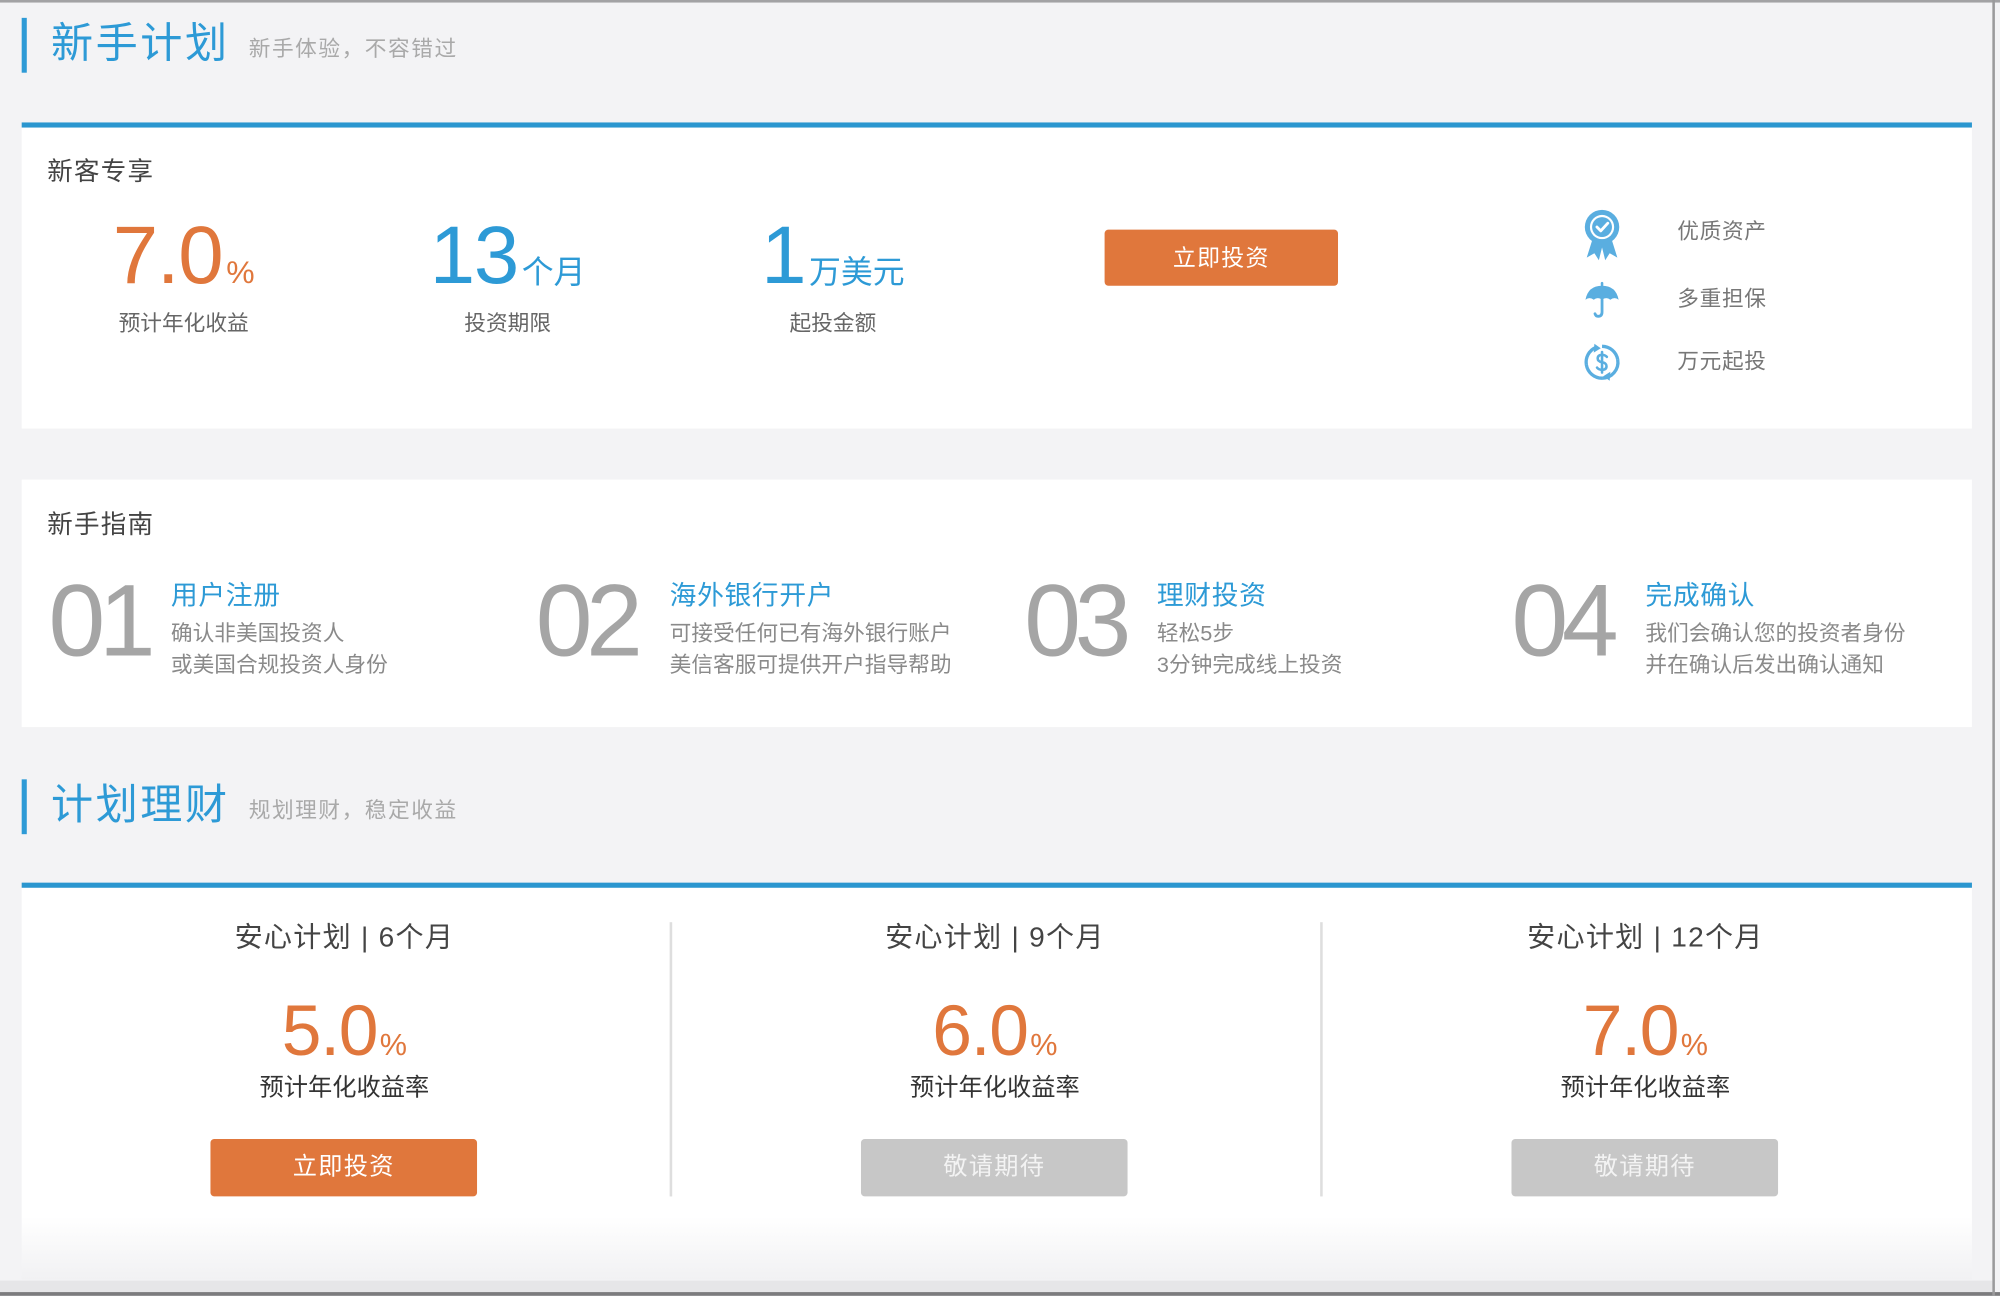  What do you see at coordinates (752, 596) in the screenshot?
I see `step-title-bank-account: 海外银行开户` at bounding box center [752, 596].